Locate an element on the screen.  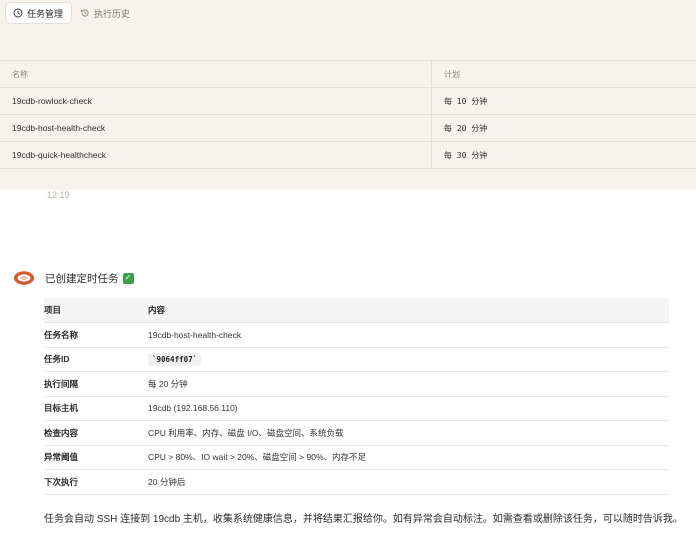
message-title: 已创建定时任务 ✓ is located at coordinates (89, 278).